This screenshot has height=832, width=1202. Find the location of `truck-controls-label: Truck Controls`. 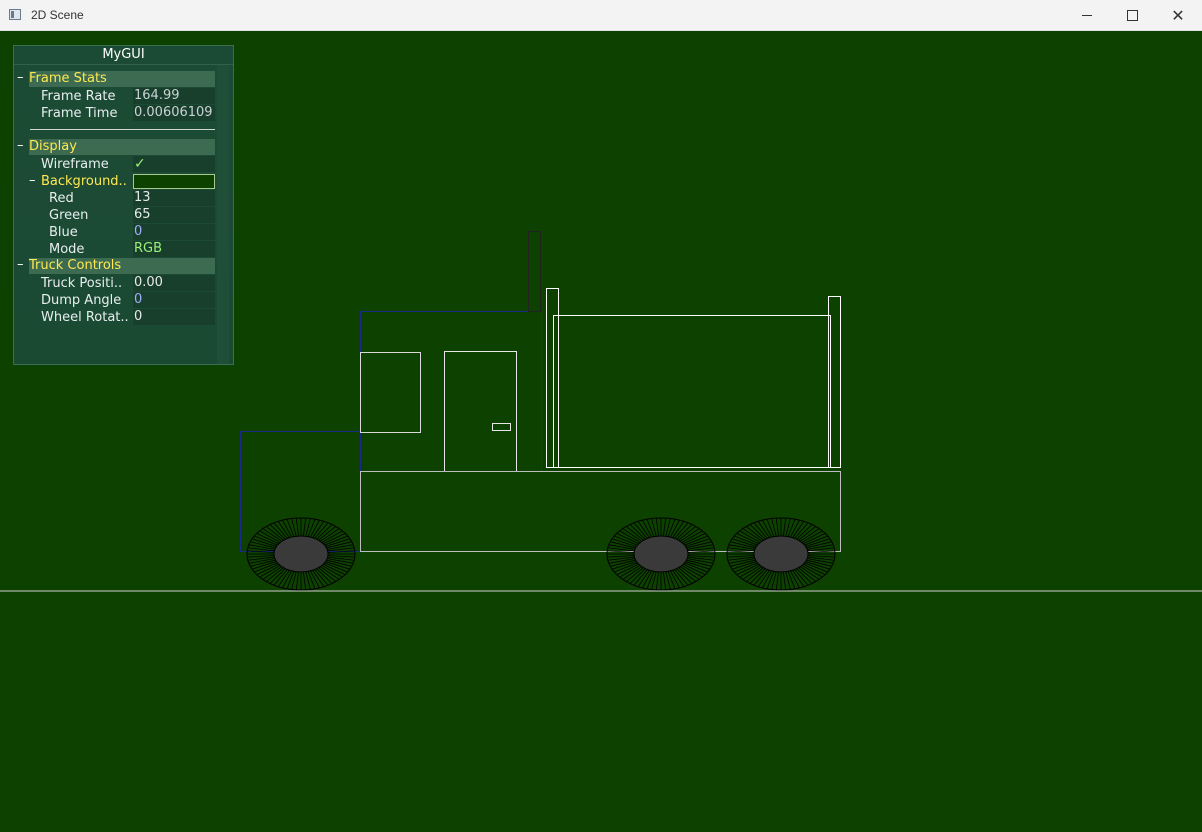

truck-controls-label: Truck Controls is located at coordinates (75, 265).